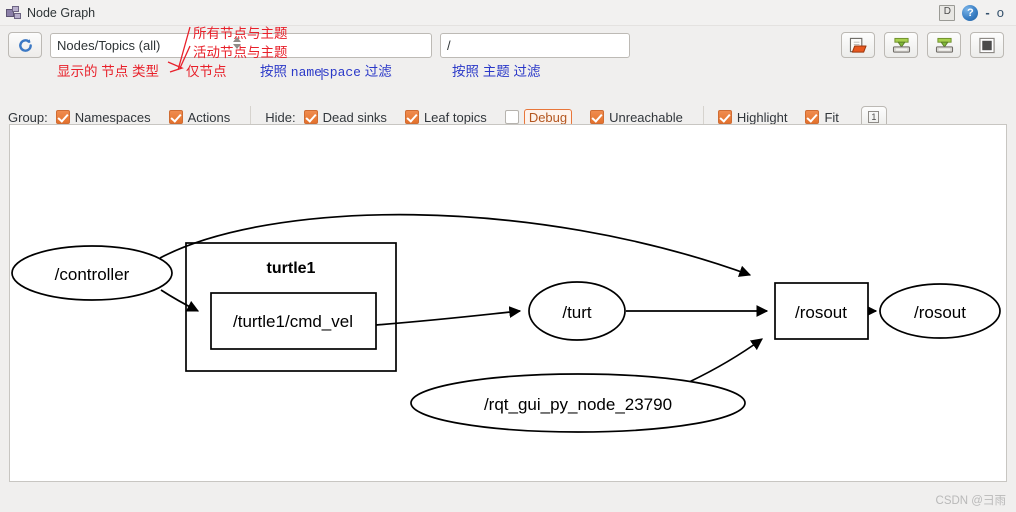 The height and width of the screenshot is (512, 1016). Describe the element at coordinates (236, 42) in the screenshot. I see `chevron-updown-icon` at that location.